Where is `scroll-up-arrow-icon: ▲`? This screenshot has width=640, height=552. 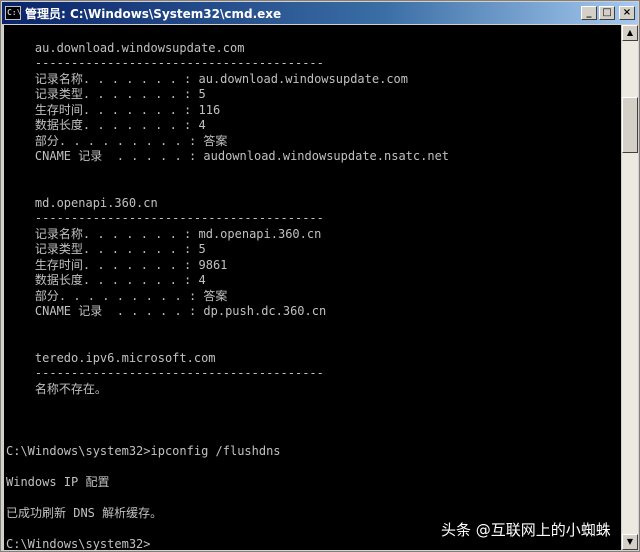 scroll-up-arrow-icon: ▲ is located at coordinates (630, 33).